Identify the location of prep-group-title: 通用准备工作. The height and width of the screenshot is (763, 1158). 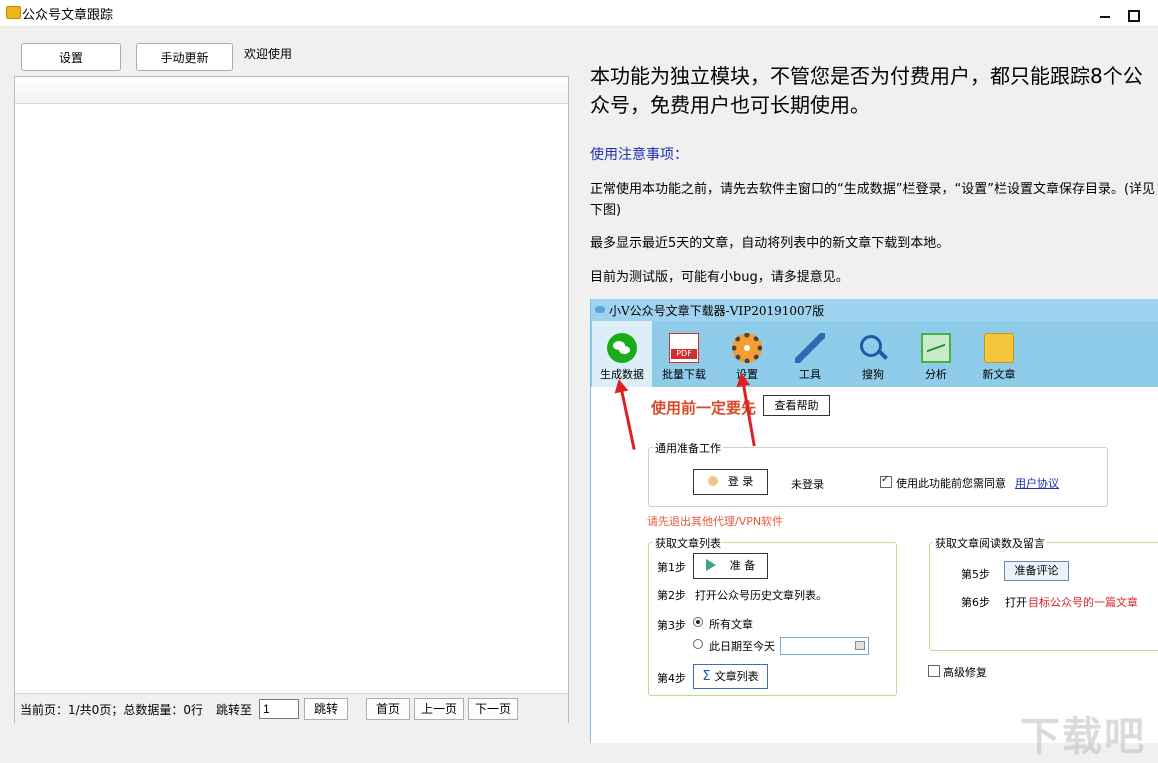
(688, 448).